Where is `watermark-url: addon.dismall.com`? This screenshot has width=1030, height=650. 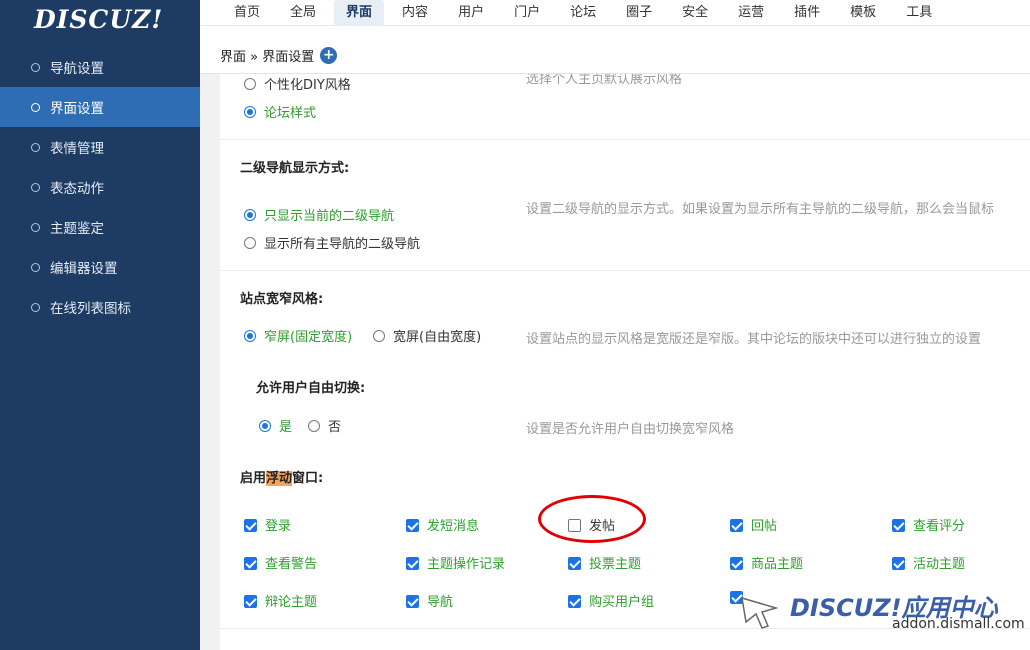
watermark-url: addon.dismall.com is located at coordinates (958, 624).